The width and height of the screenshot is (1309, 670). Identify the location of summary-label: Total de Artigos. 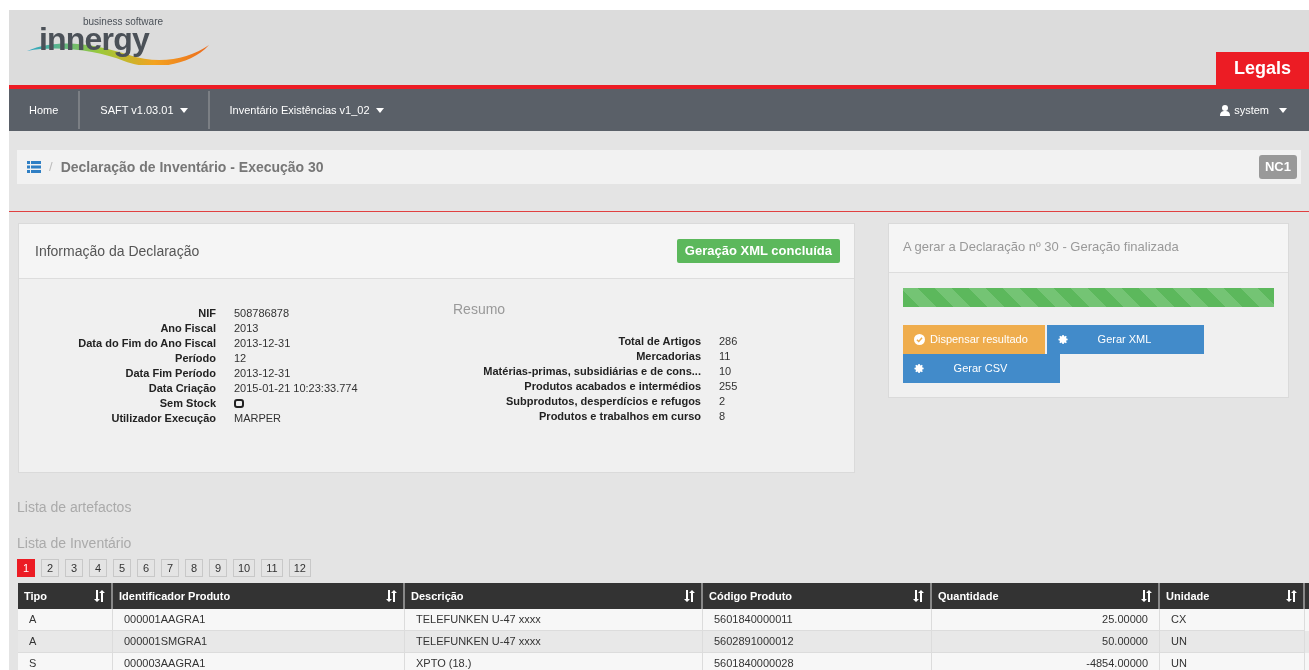
(659, 341).